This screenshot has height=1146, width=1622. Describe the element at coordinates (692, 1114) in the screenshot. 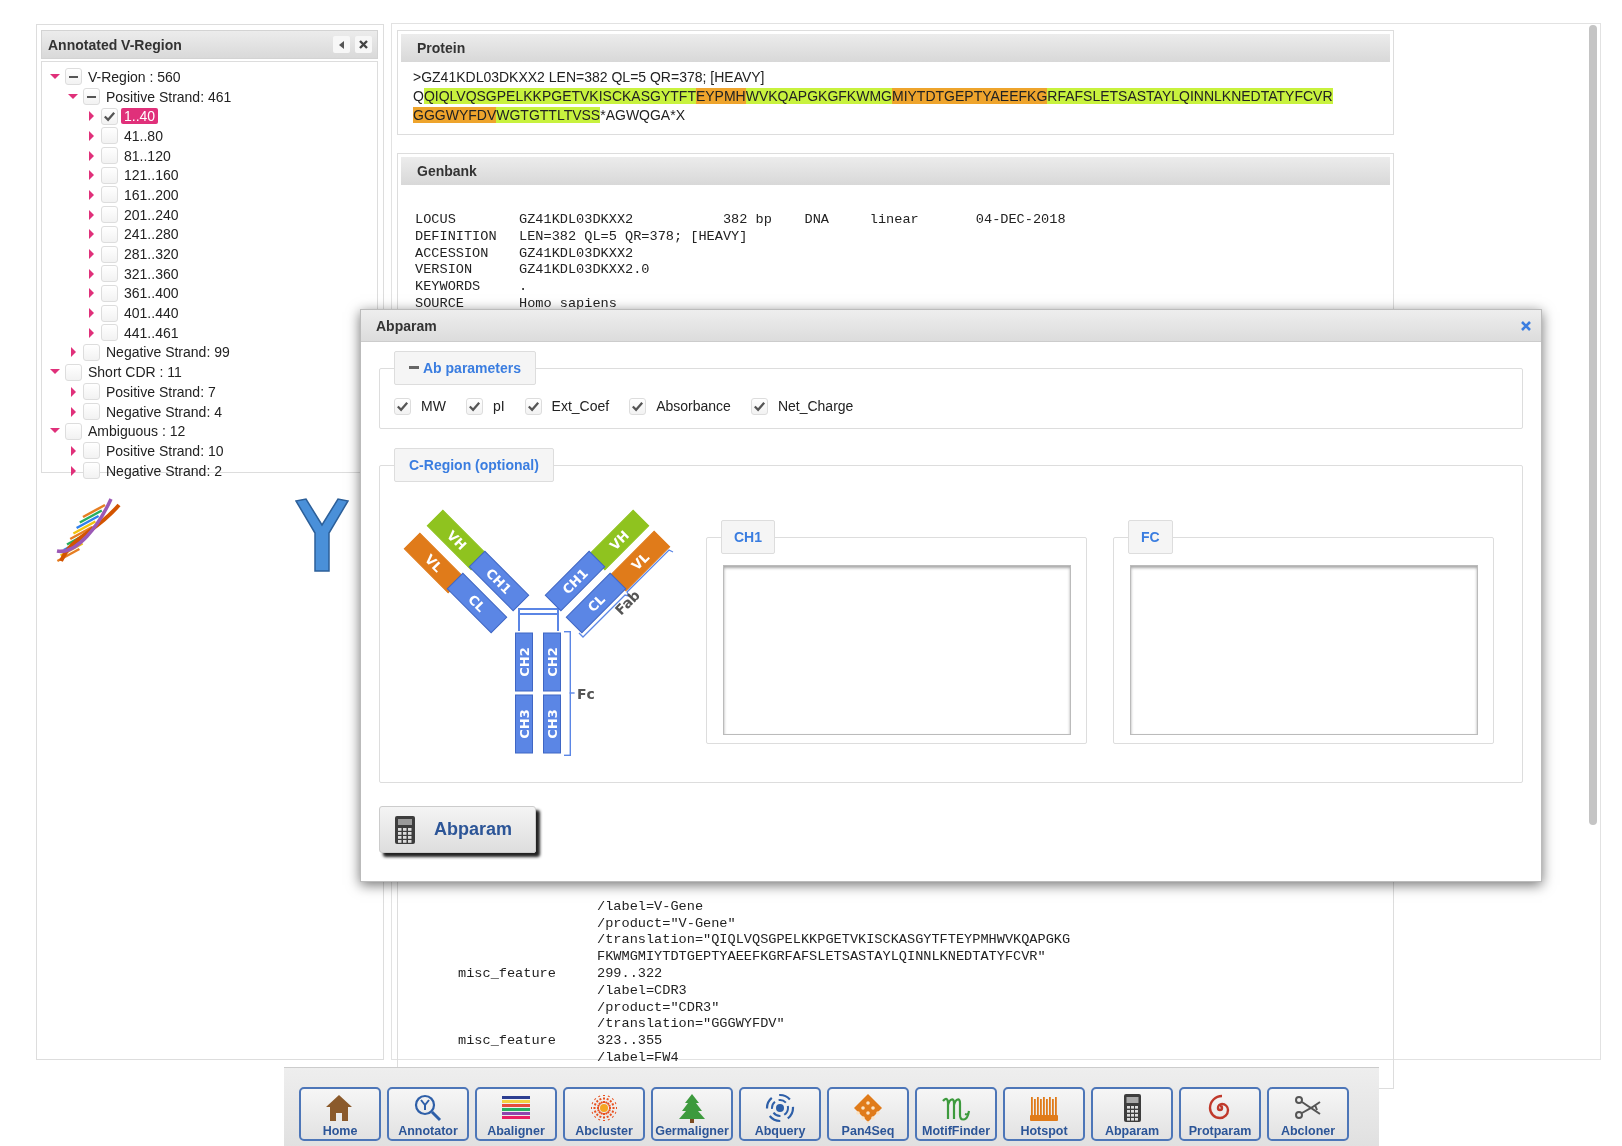

I see `toolbar-button: Germaligner` at that location.